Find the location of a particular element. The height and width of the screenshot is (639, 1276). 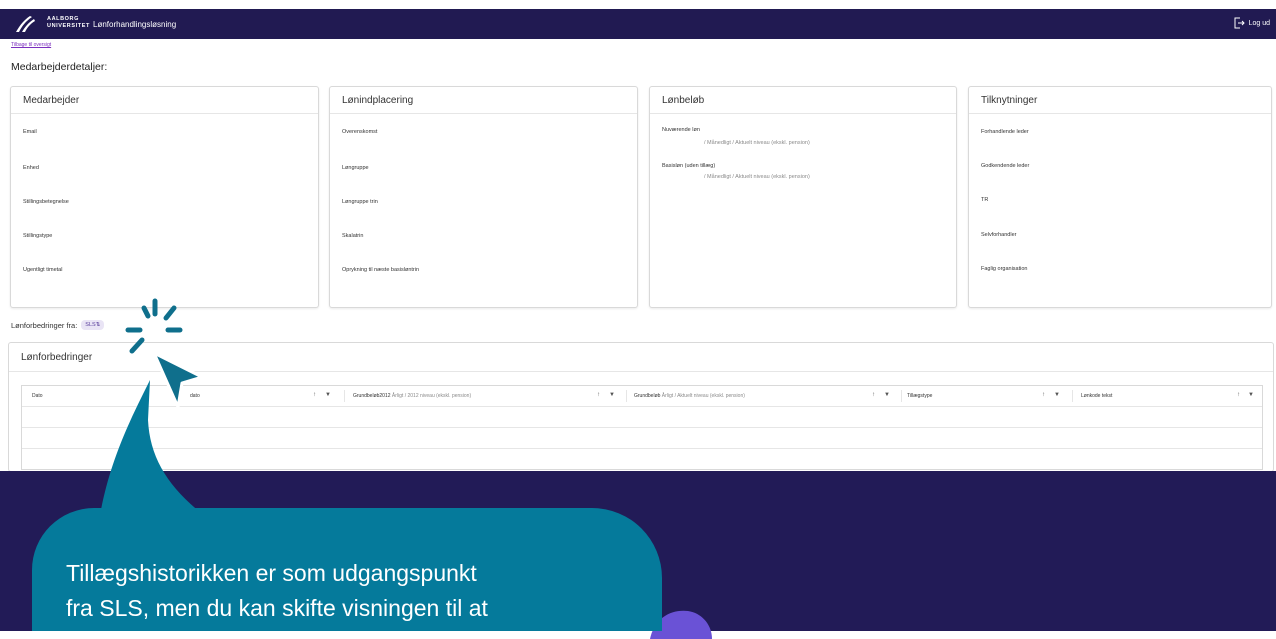

source-toggle-chip: SLS⇅ is located at coordinates (93, 325).